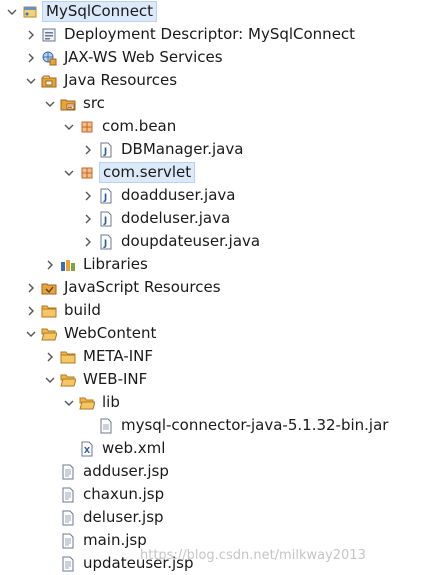 The width and height of the screenshot is (424, 575). What do you see at coordinates (123, 517) in the screenshot?
I see `tree-item-label: deluser.jsp` at bounding box center [123, 517].